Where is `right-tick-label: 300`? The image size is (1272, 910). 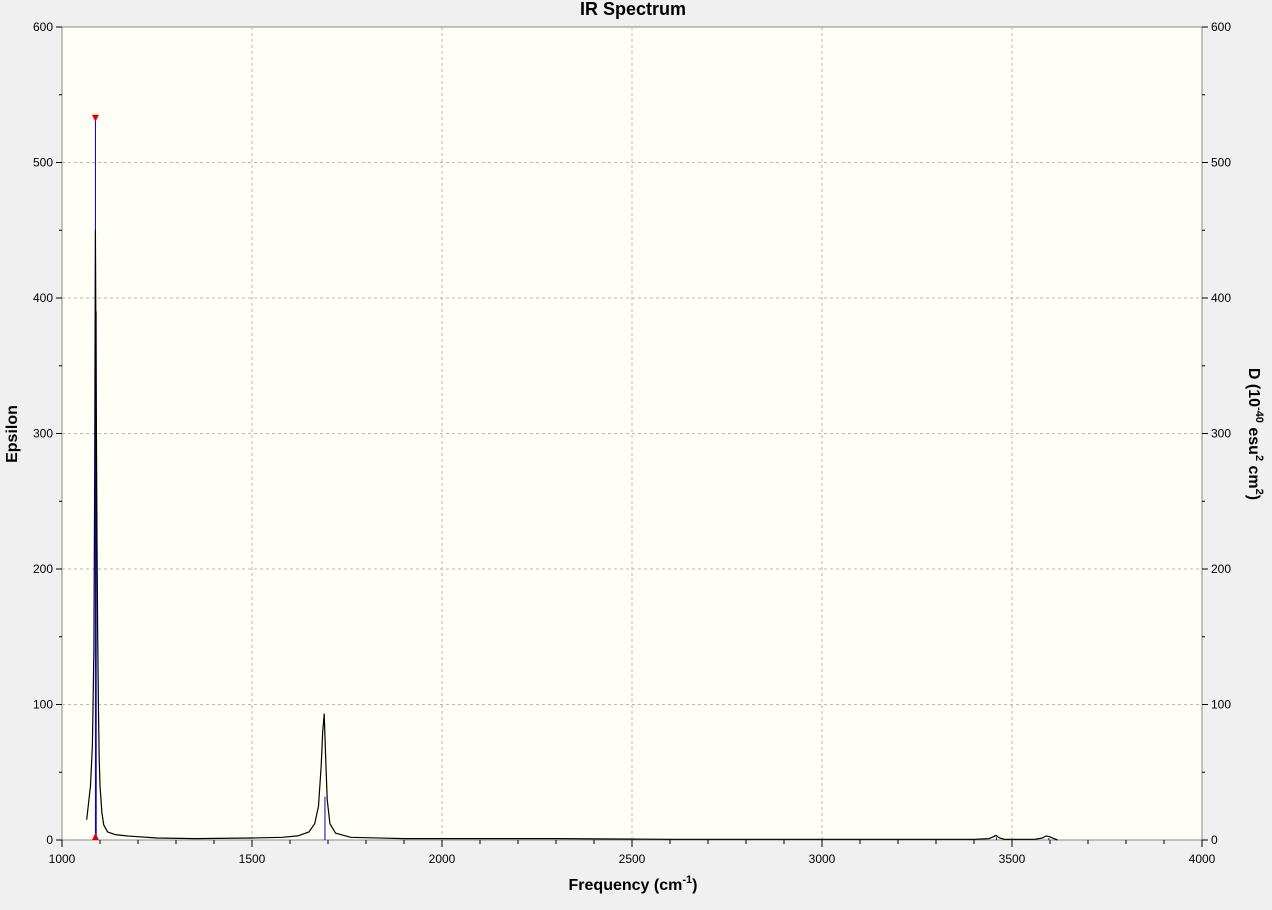
right-tick-label: 300 is located at coordinates (1221, 434).